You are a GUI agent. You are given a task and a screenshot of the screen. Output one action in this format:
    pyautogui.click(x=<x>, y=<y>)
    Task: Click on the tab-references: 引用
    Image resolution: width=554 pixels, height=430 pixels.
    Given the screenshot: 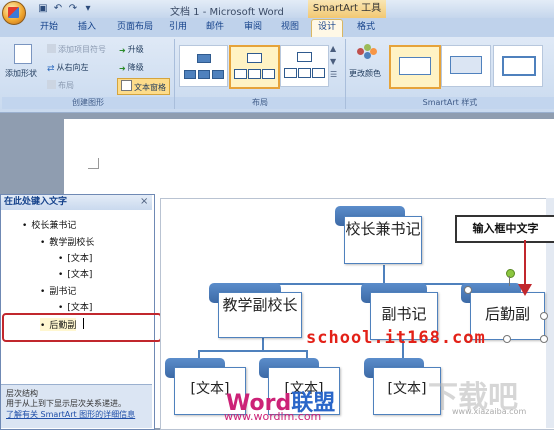 What is the action you would take?
    pyautogui.click(x=178, y=27)
    